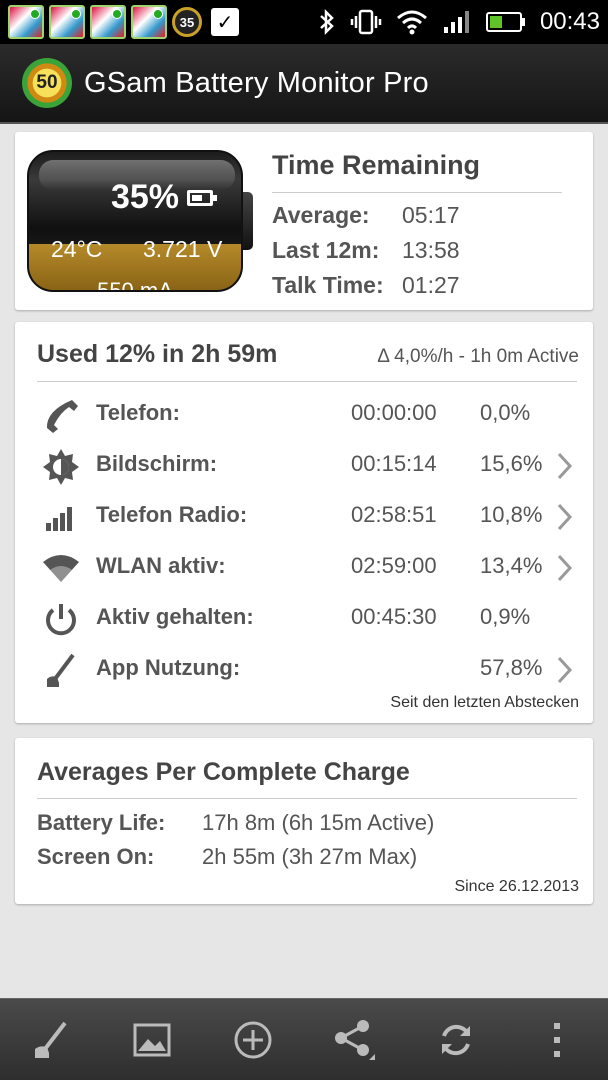 Image resolution: width=608 pixels, height=1080 pixels. What do you see at coordinates (326, 250) in the screenshot?
I see `row-label: Last 12m:` at bounding box center [326, 250].